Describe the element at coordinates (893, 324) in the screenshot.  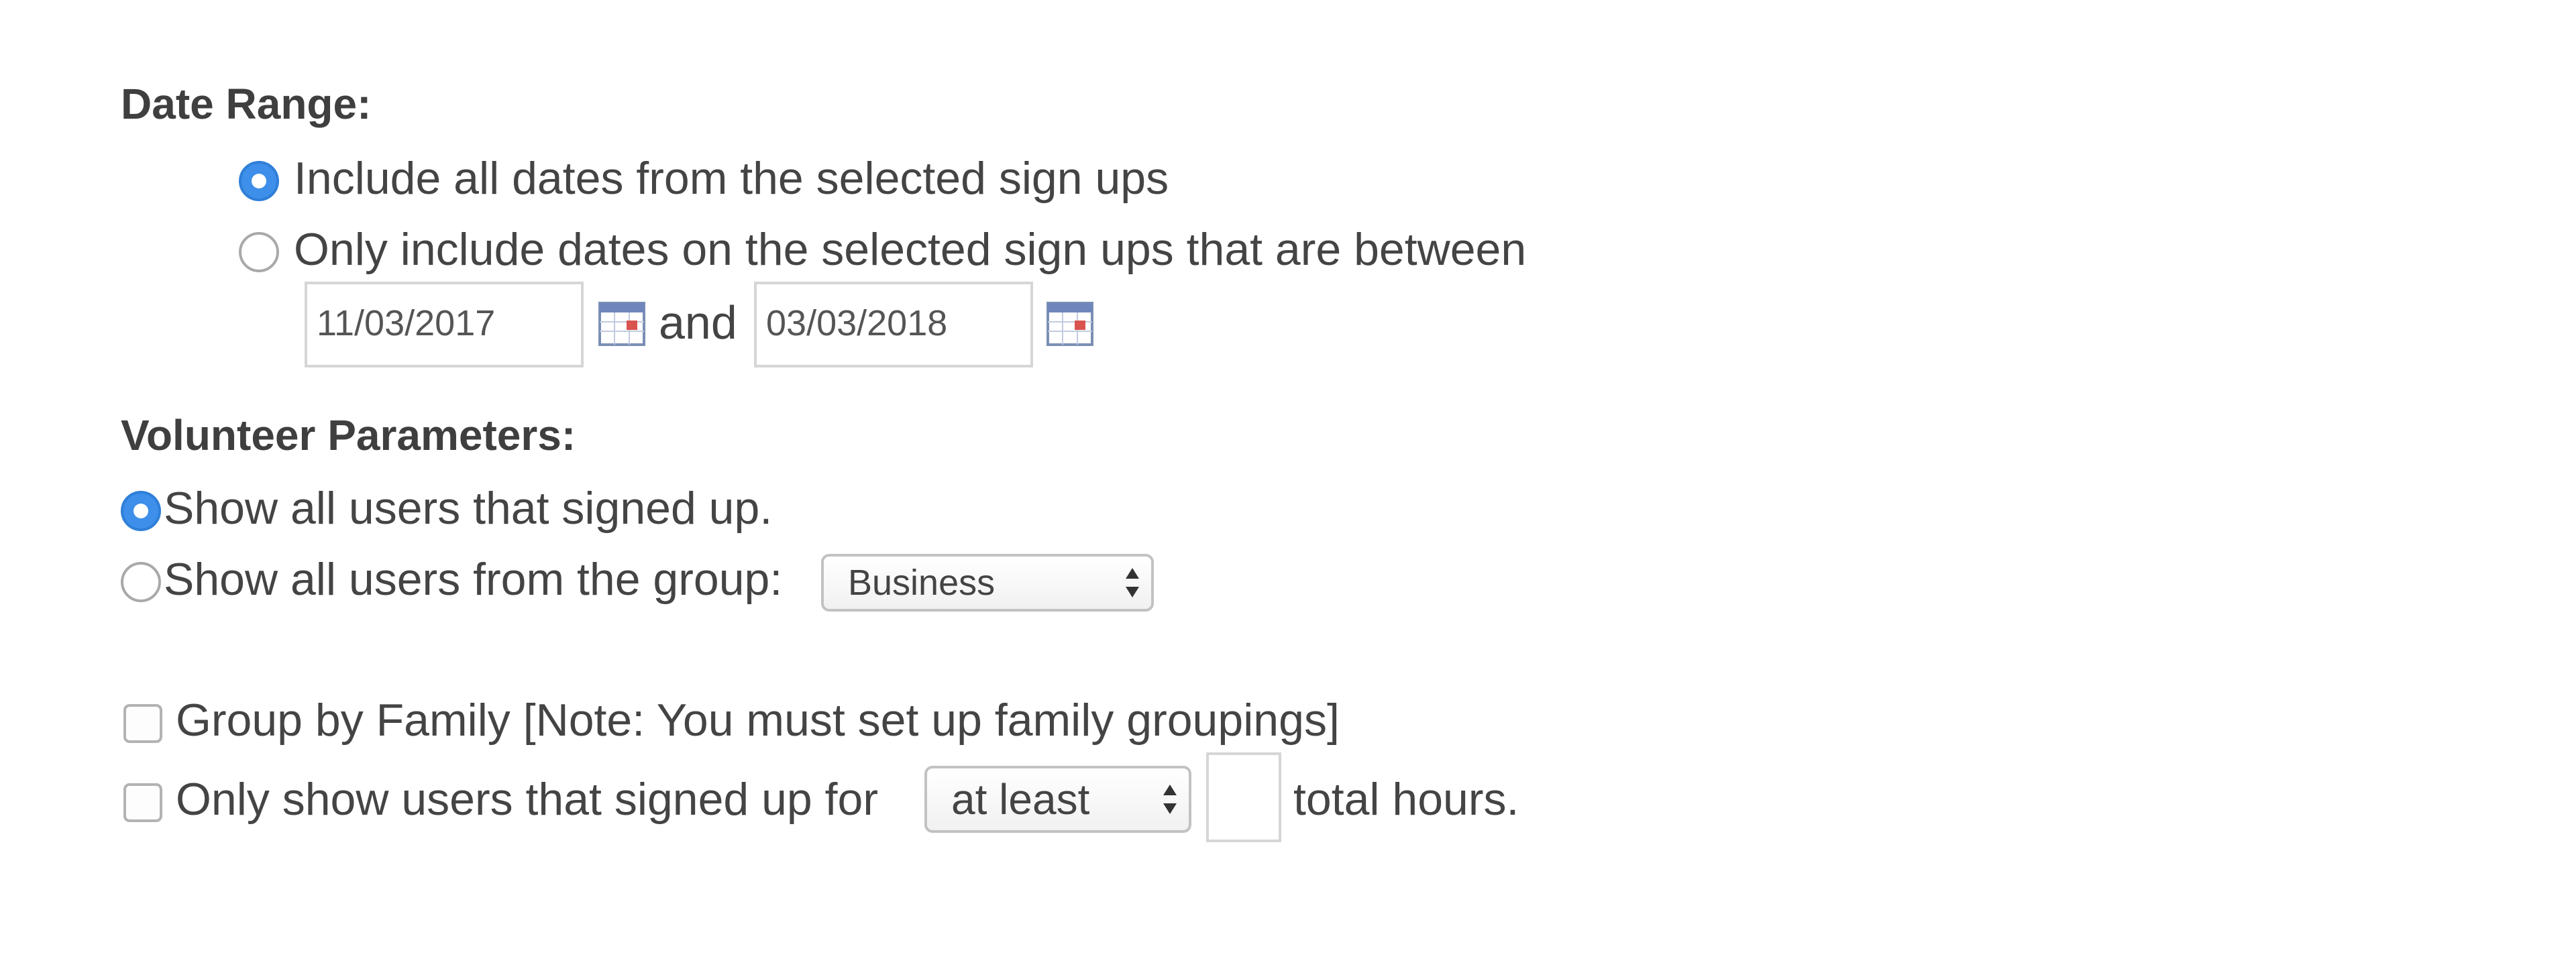
I see `end-date-input: 03/03/2018` at that location.